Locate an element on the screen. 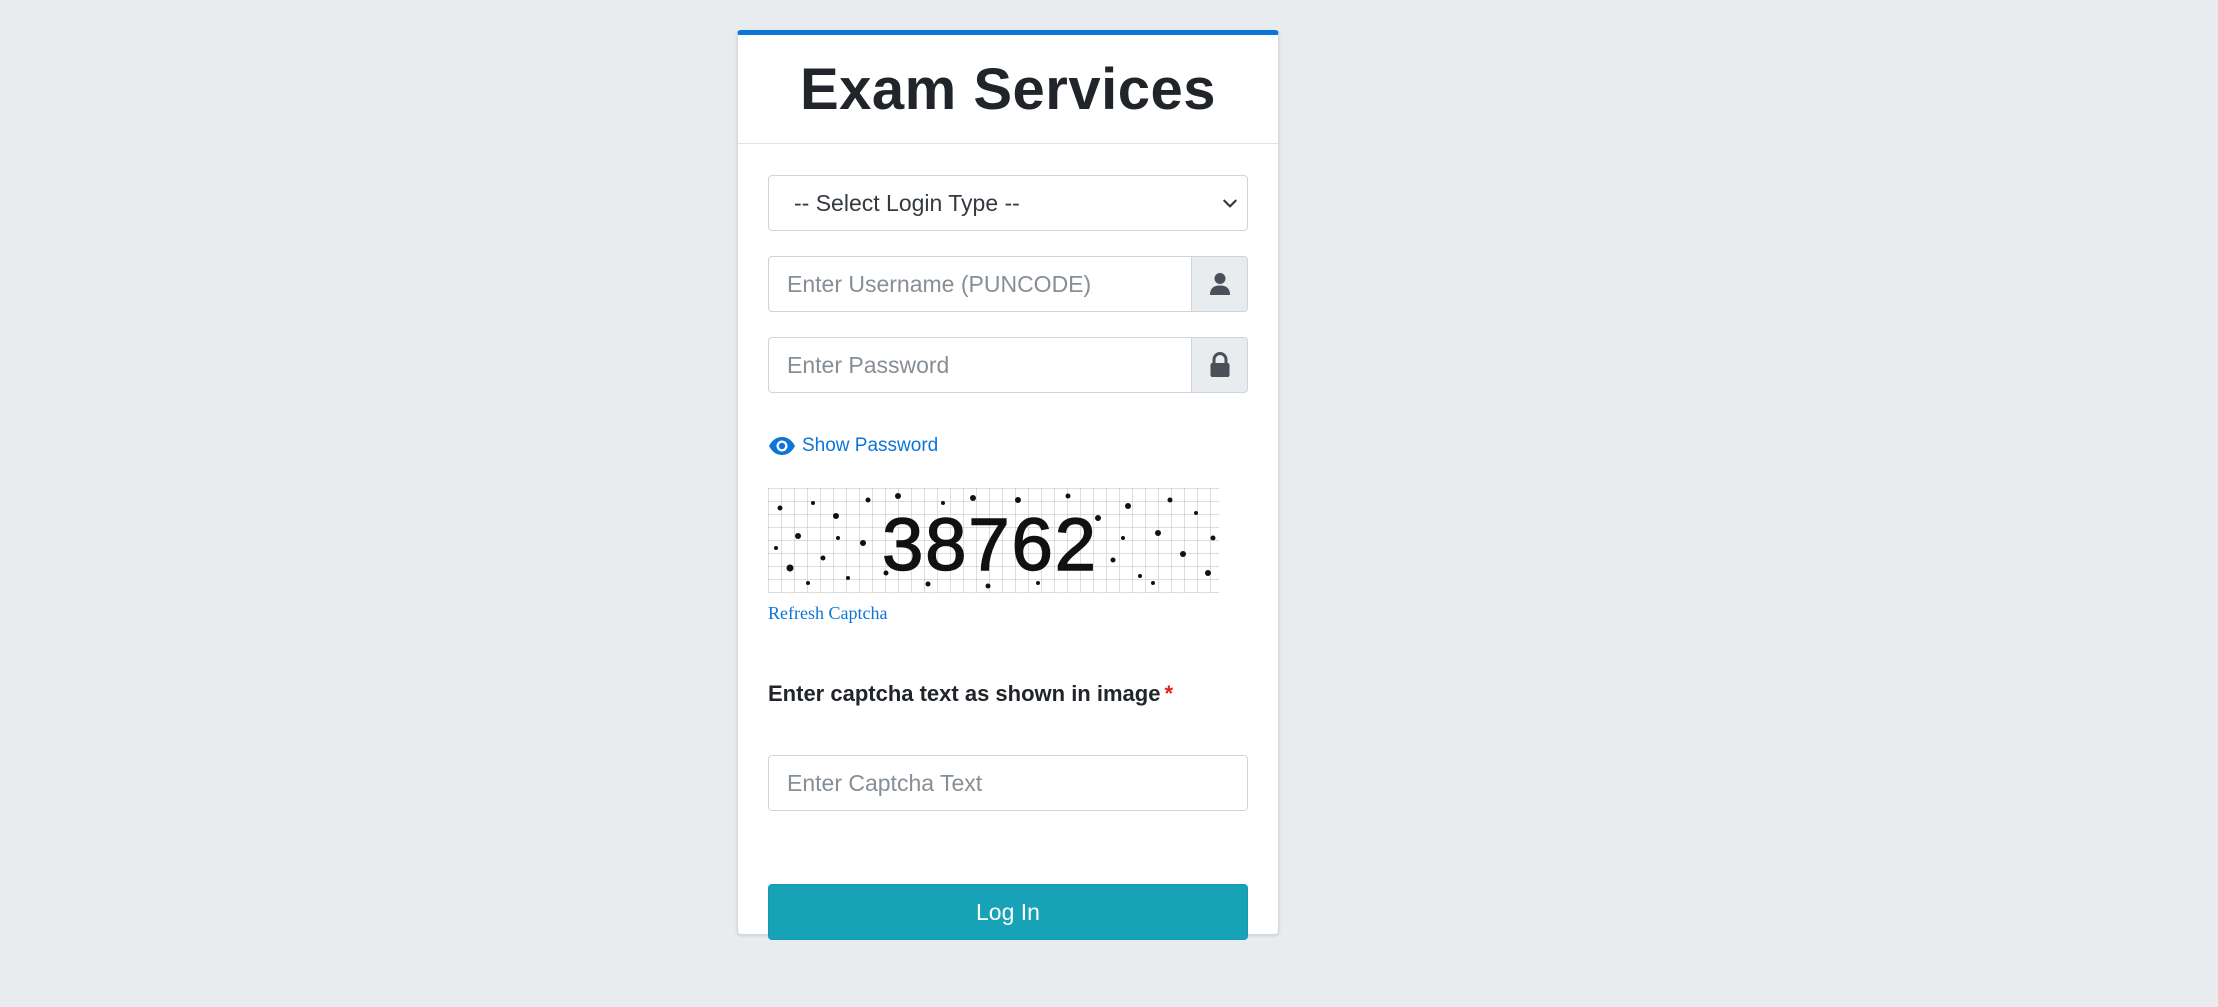 This screenshot has width=2218, height=1007. eye-icon is located at coordinates (782, 446).